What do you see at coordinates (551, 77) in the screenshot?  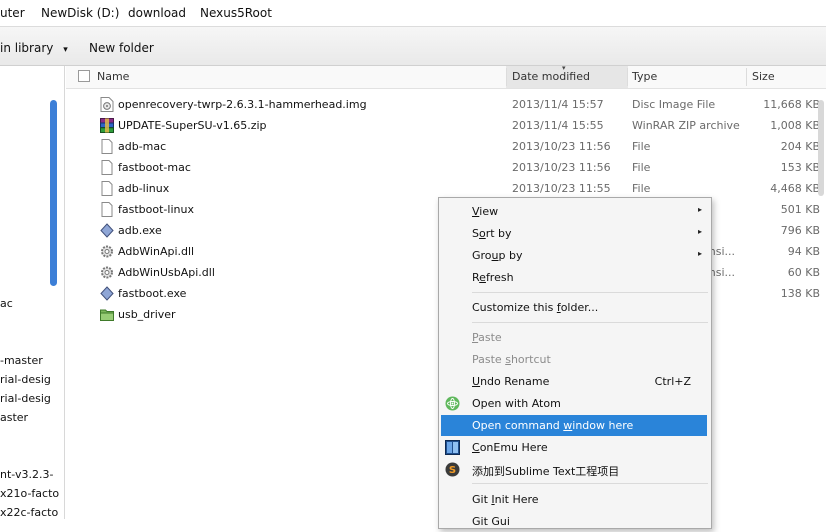 I see `column-date-modified: Date modified` at bounding box center [551, 77].